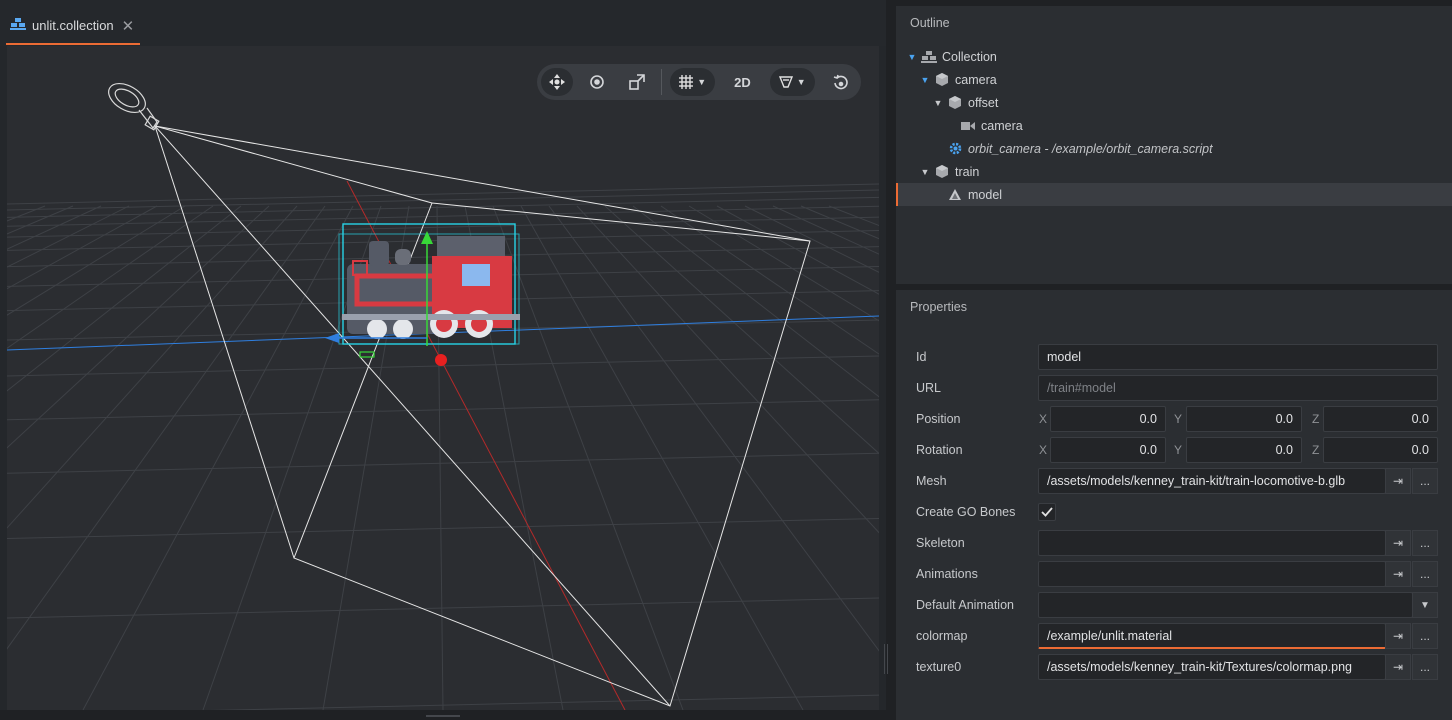 Image resolution: width=1452 pixels, height=720 pixels. What do you see at coordinates (597, 82) in the screenshot?
I see `rotate-tool-button` at bounding box center [597, 82].